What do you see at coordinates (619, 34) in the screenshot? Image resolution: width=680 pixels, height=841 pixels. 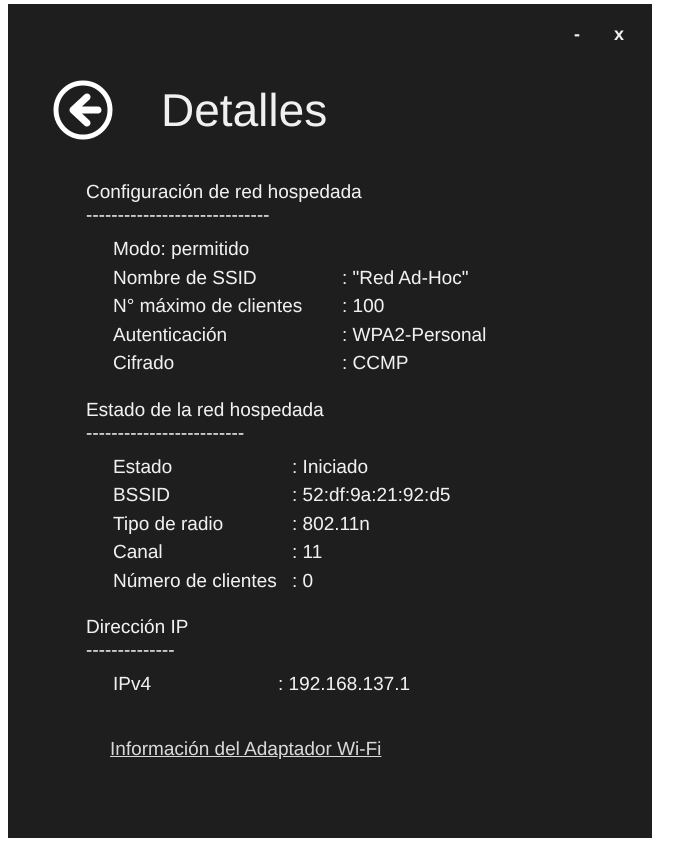 I see `close-button: x` at bounding box center [619, 34].